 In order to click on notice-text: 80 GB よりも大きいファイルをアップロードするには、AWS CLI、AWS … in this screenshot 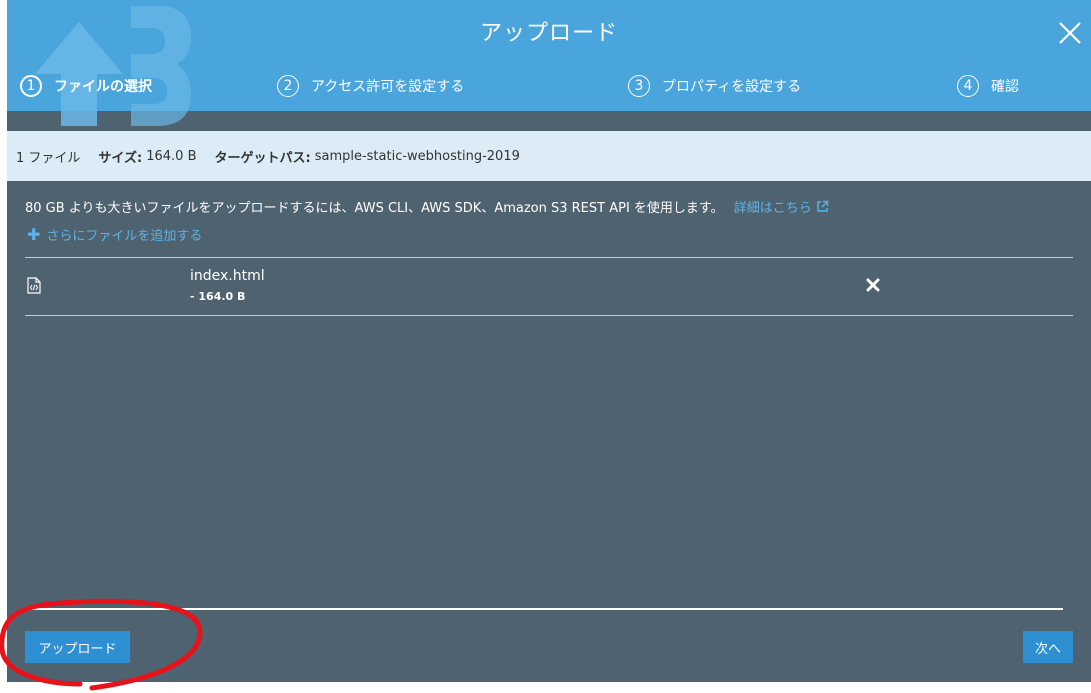, I will do `click(374, 208)`.